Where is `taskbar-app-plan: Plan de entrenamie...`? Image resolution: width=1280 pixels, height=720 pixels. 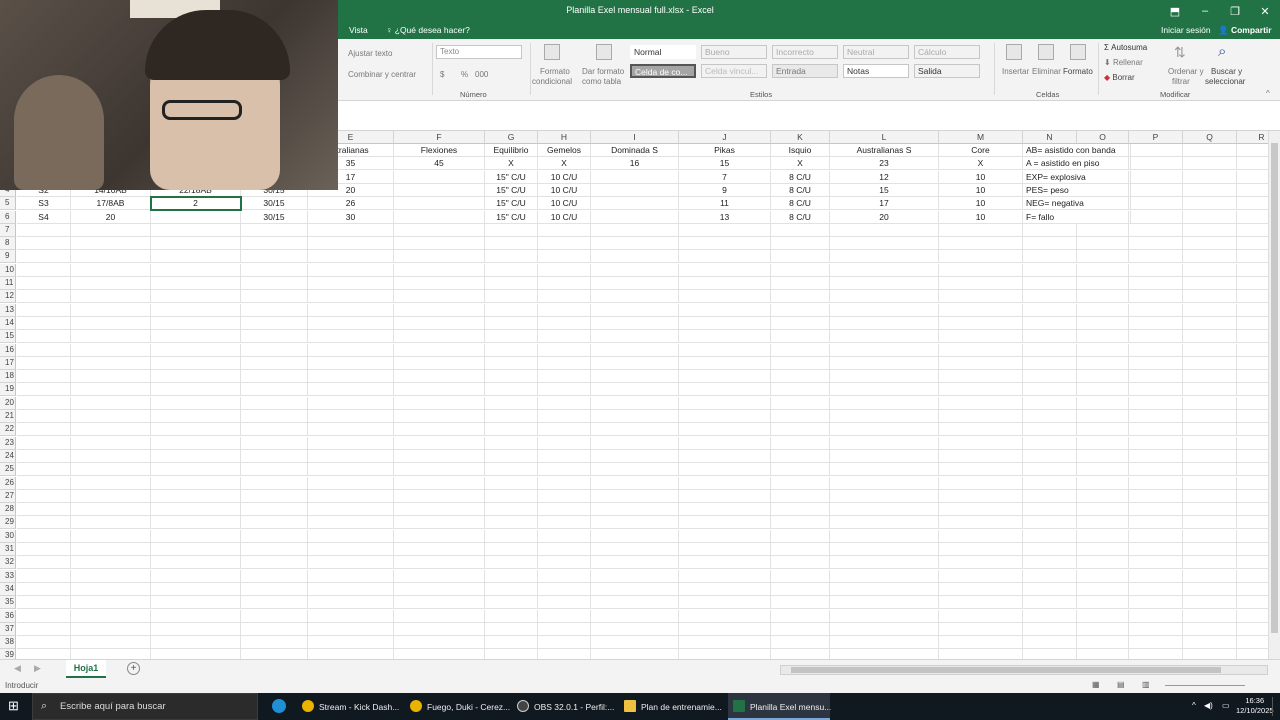
taskbar-app-plan: Plan de entrenamie... is located at coordinates (673, 706).